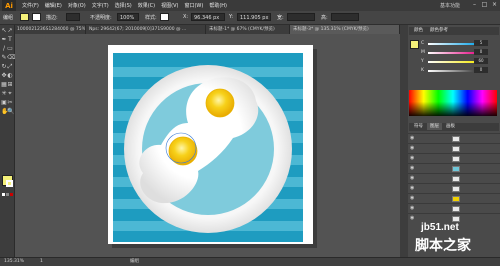 The image size is (500, 266). I want to click on eraser-tool-icon: ⌫, so click(11, 58).